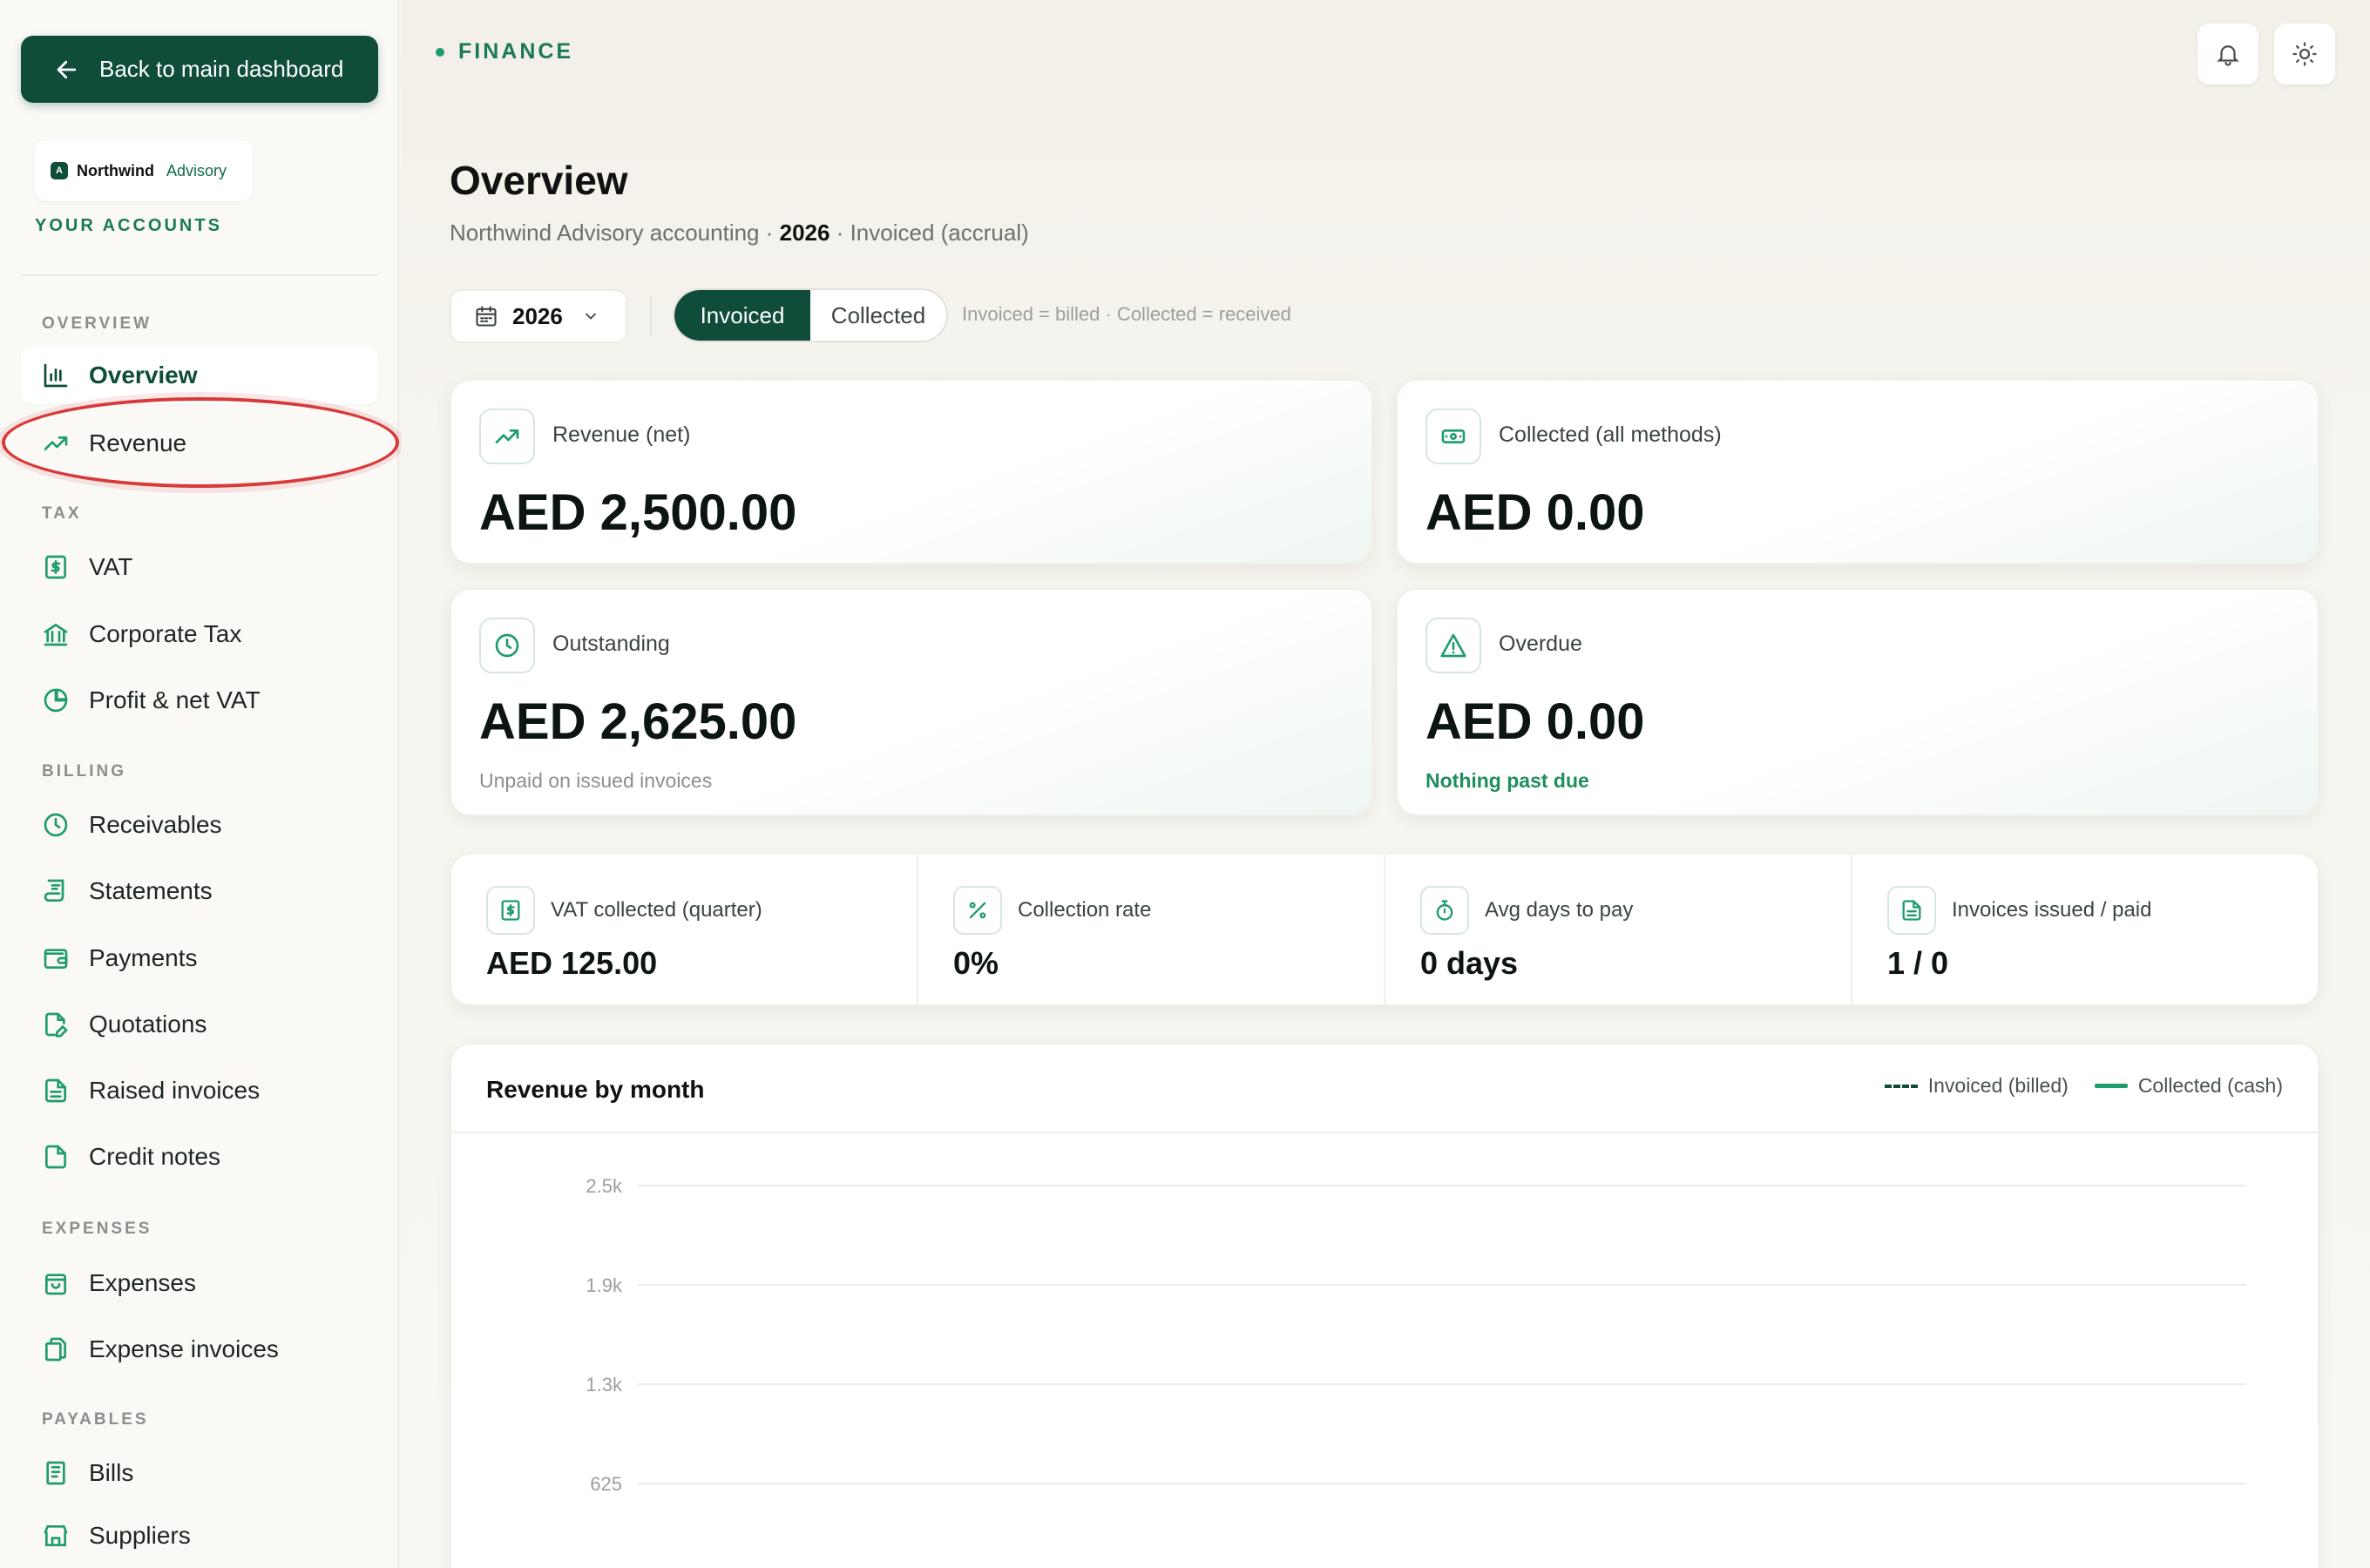 The image size is (2370, 1568). I want to click on subtitle-prefix: Northwind Advisory accounting ·, so click(615, 233).